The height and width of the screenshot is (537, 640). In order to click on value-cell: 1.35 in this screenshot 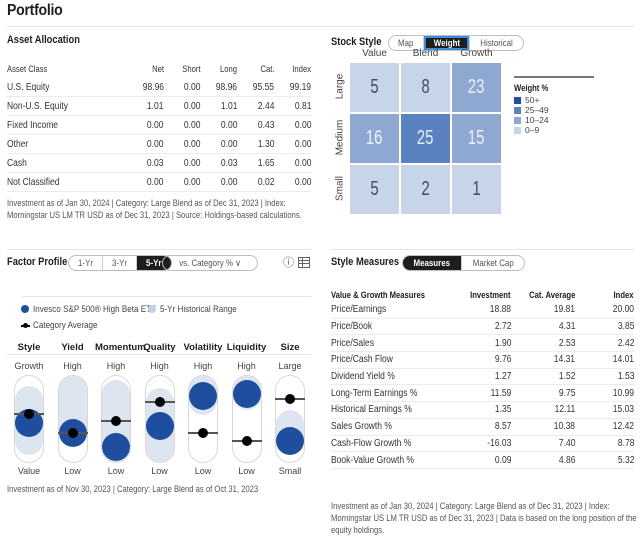, I will do `click(502, 410)`.